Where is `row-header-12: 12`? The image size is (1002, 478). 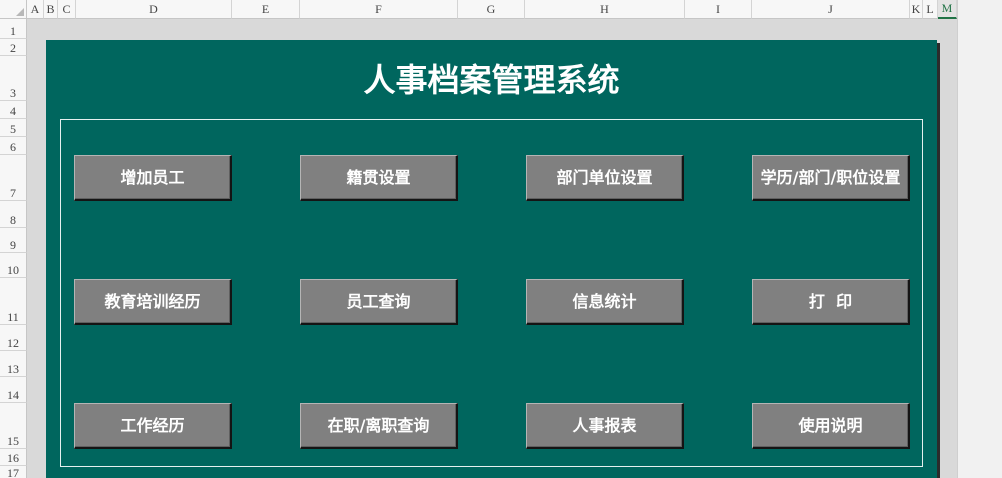
row-header-12: 12 is located at coordinates (13, 338).